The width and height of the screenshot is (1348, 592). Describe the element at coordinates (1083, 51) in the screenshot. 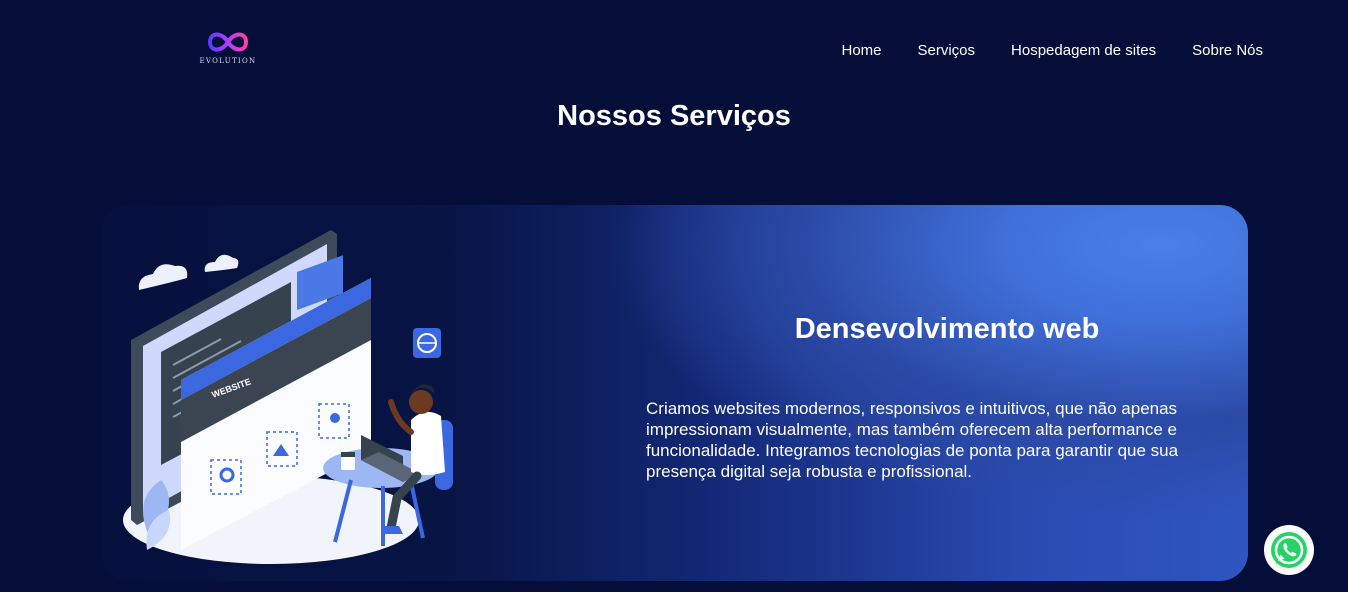

I see `nav-hospedagem: Hospedagem de sites` at that location.